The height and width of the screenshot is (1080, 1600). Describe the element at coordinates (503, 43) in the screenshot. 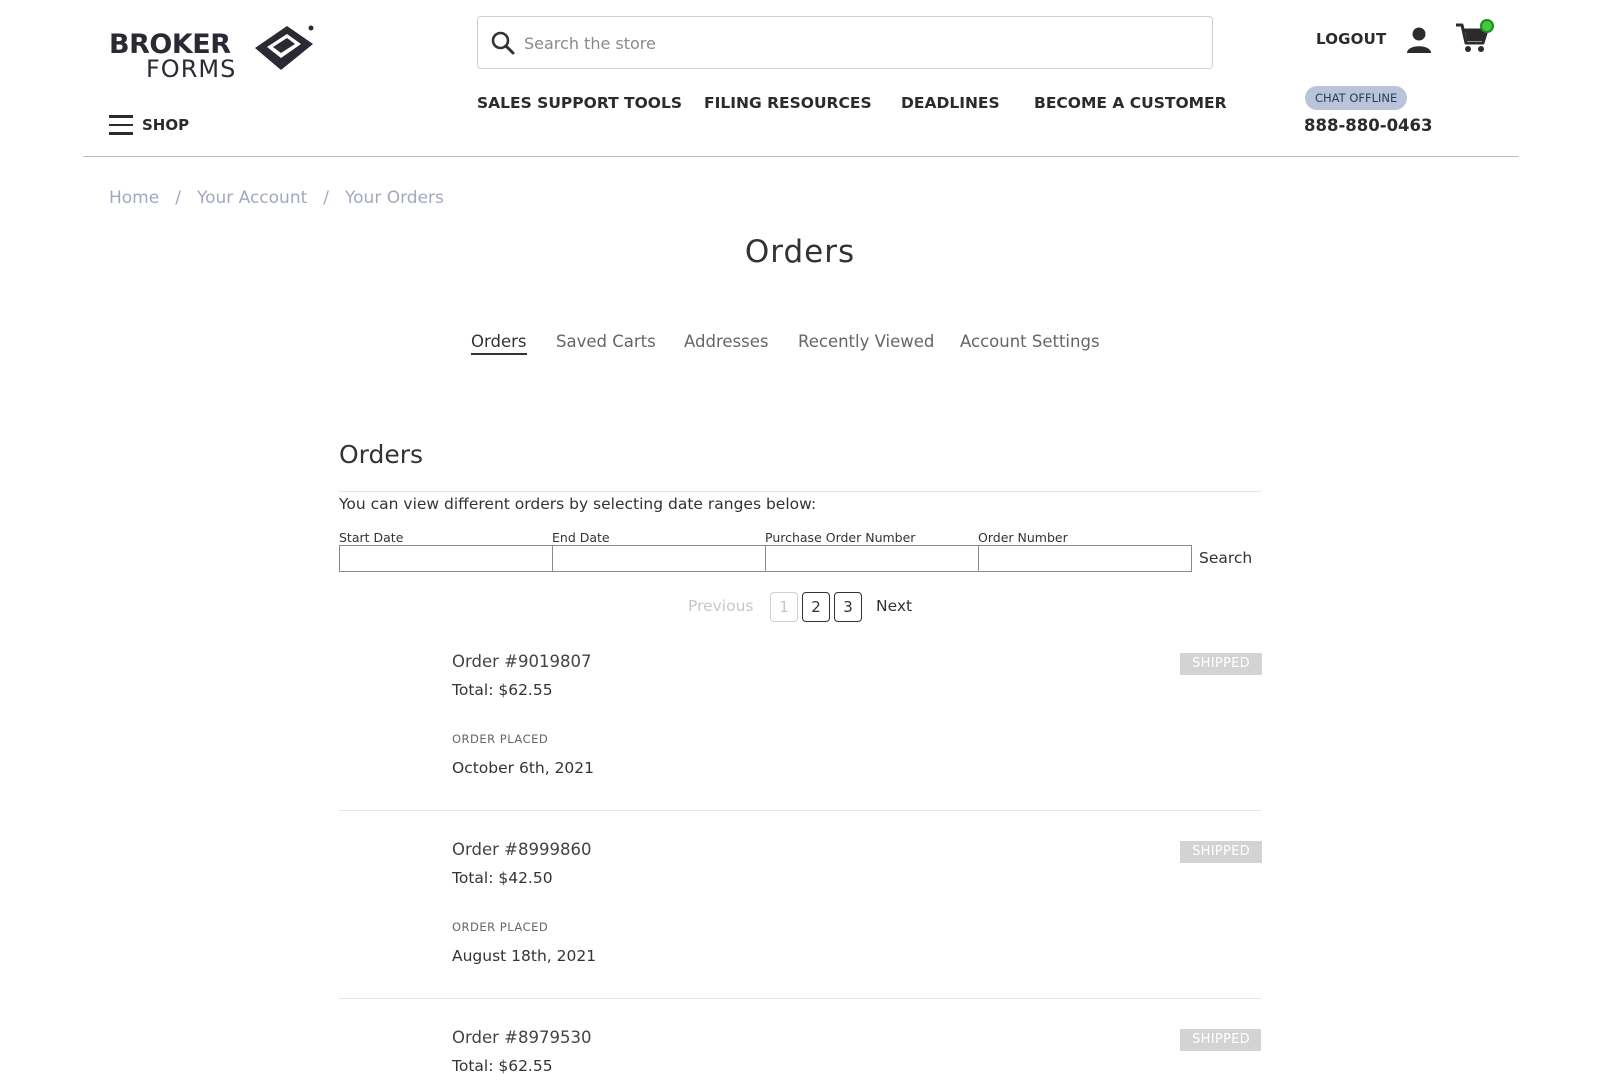

I see `search-icon` at that location.